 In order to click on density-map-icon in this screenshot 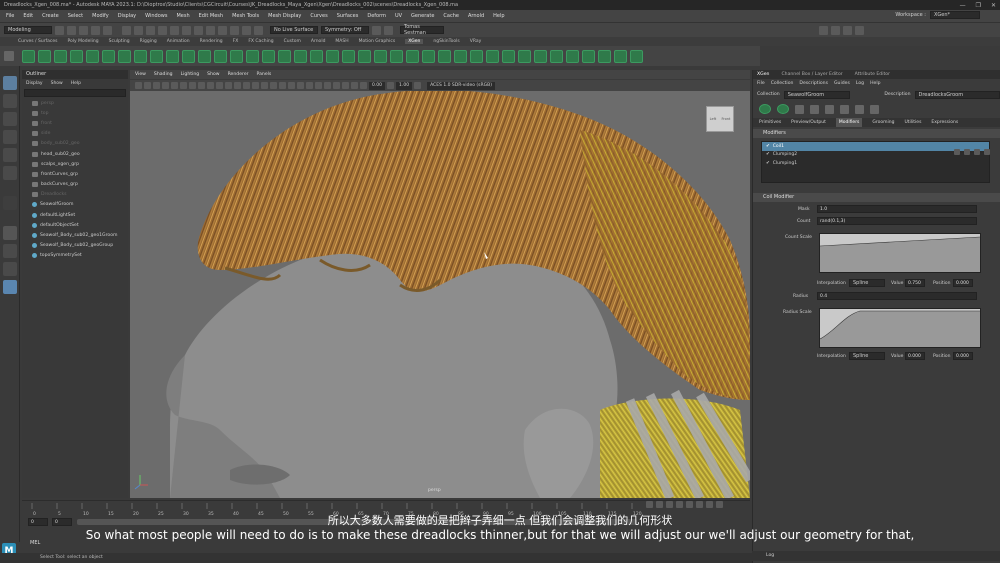, I will do `click(620, 56)`.